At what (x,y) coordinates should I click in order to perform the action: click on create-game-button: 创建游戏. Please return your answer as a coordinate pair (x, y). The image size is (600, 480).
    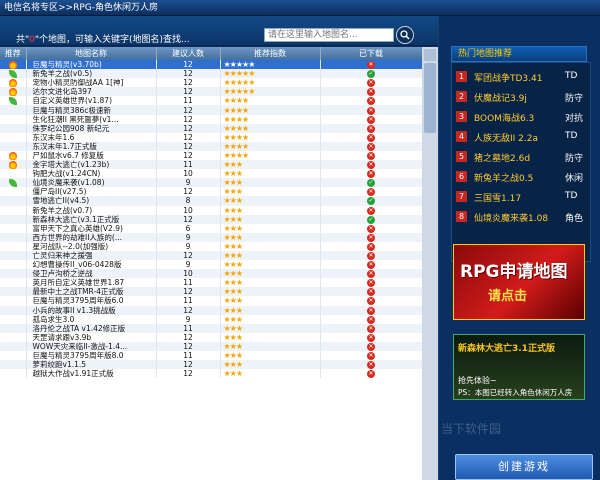
    Looking at the image, I should click on (524, 467).